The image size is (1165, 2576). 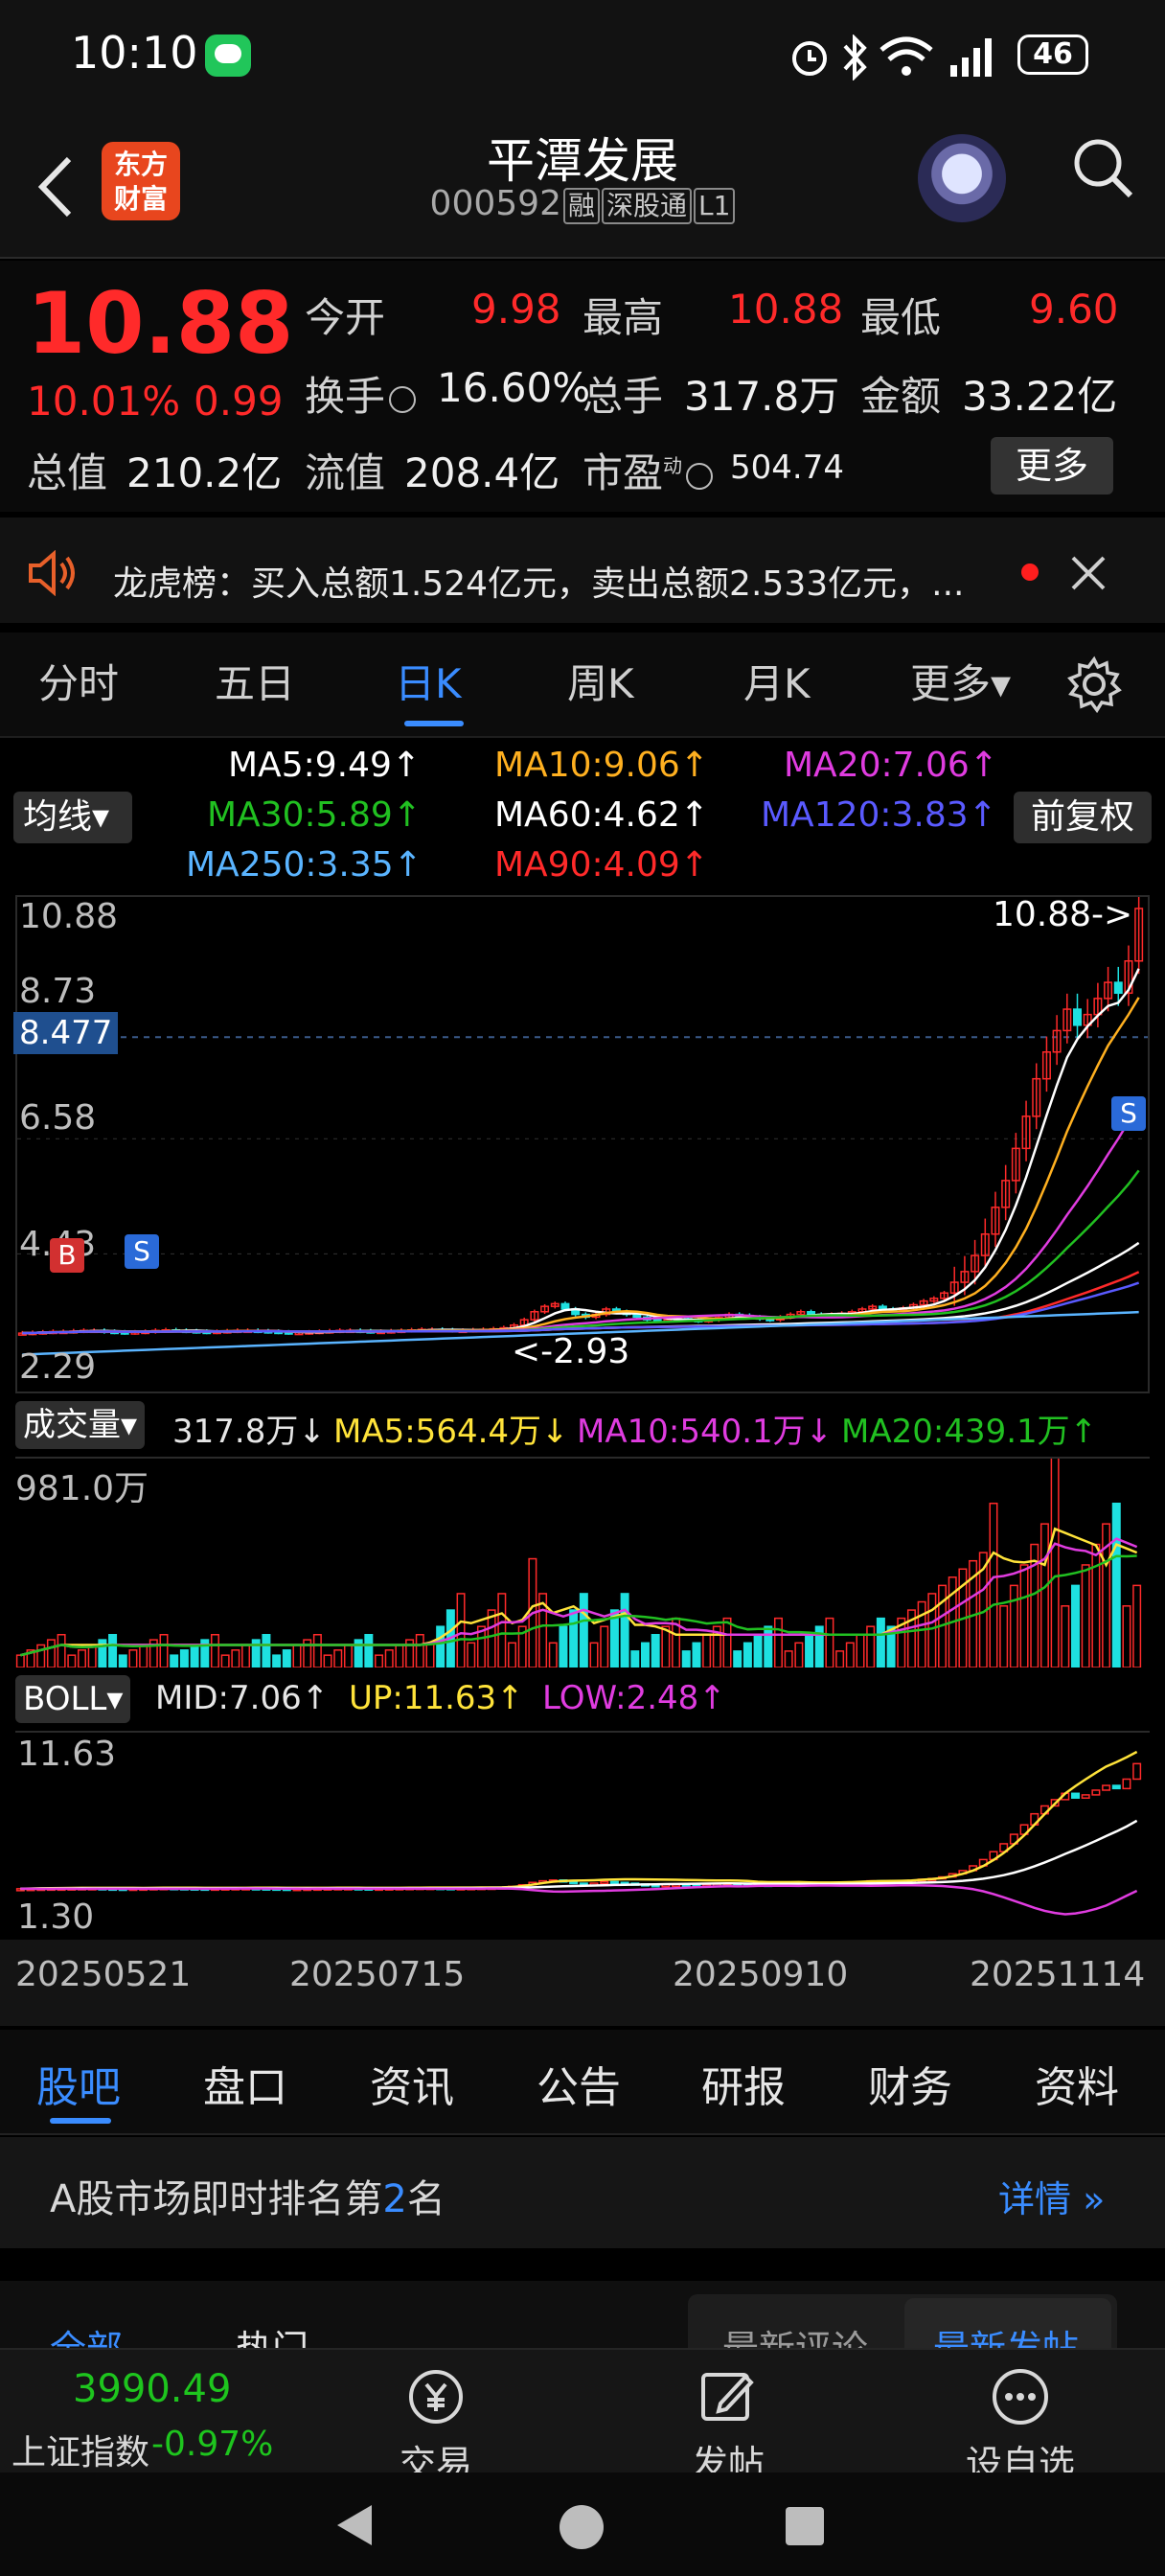 I want to click on more-dots-icon, so click(x=1021, y=2396).